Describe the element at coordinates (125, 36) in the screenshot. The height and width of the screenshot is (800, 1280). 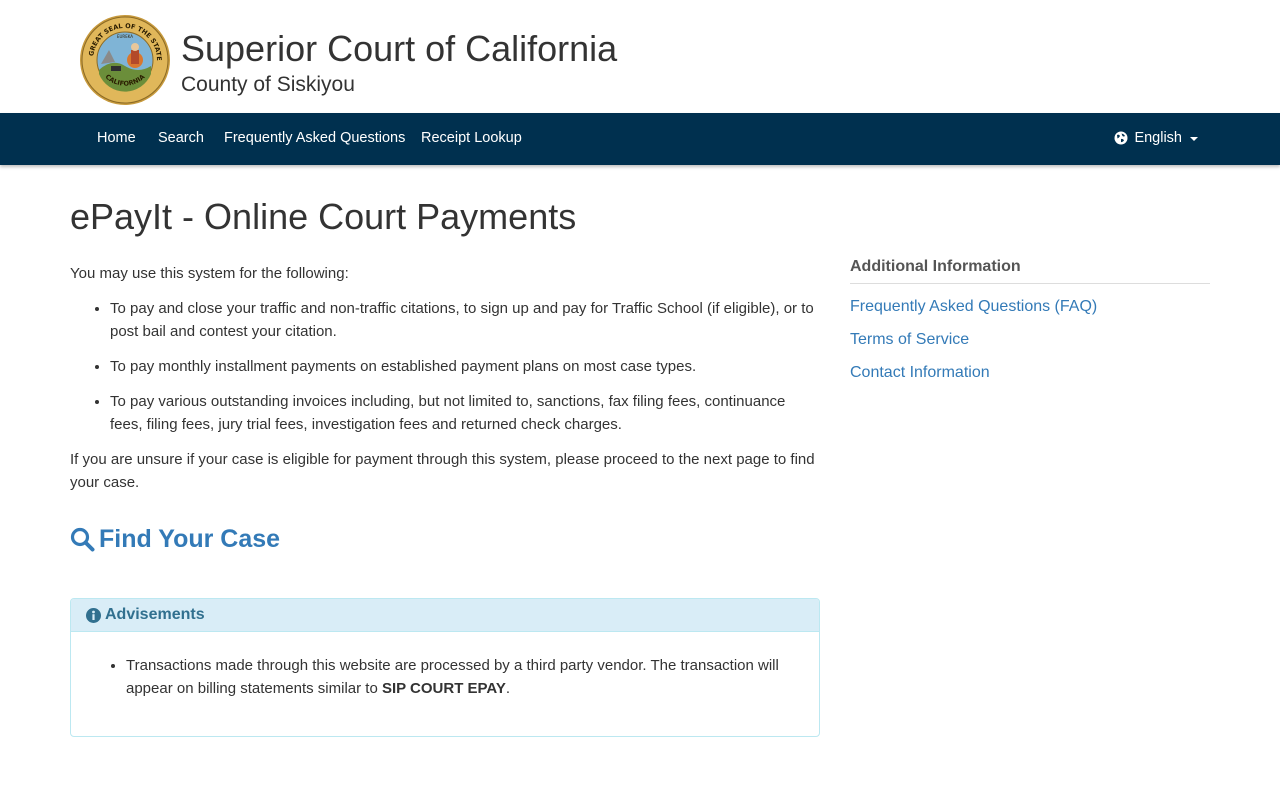
I see `seal-motto: EUREKA` at that location.